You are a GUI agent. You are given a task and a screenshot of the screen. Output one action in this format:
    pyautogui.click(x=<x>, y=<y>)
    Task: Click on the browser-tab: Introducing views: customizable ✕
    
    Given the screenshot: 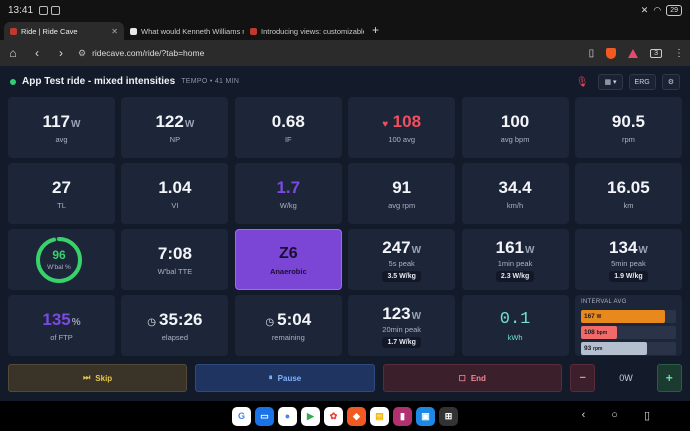 What is the action you would take?
    pyautogui.click(x=304, y=31)
    